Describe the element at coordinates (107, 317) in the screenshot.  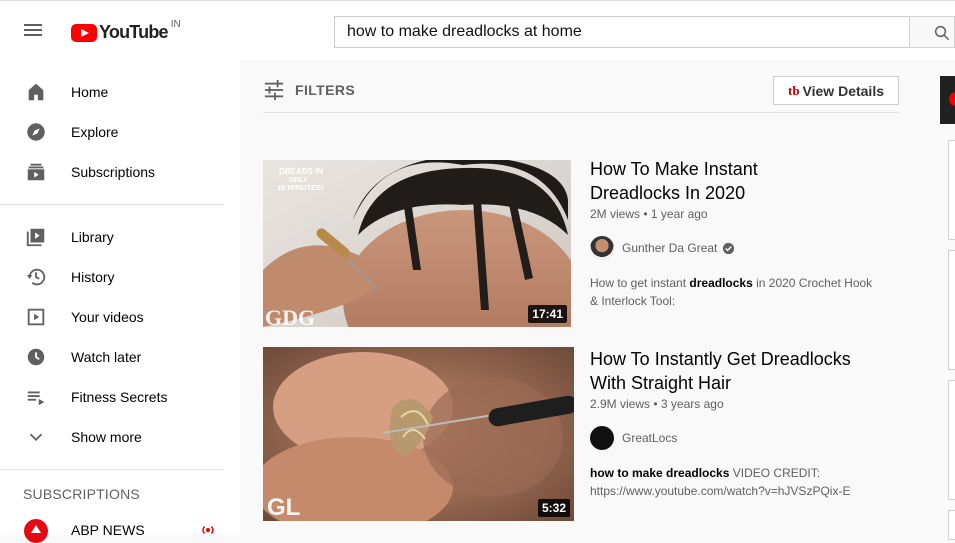
I see `sidebar-item-label: Your videos` at that location.